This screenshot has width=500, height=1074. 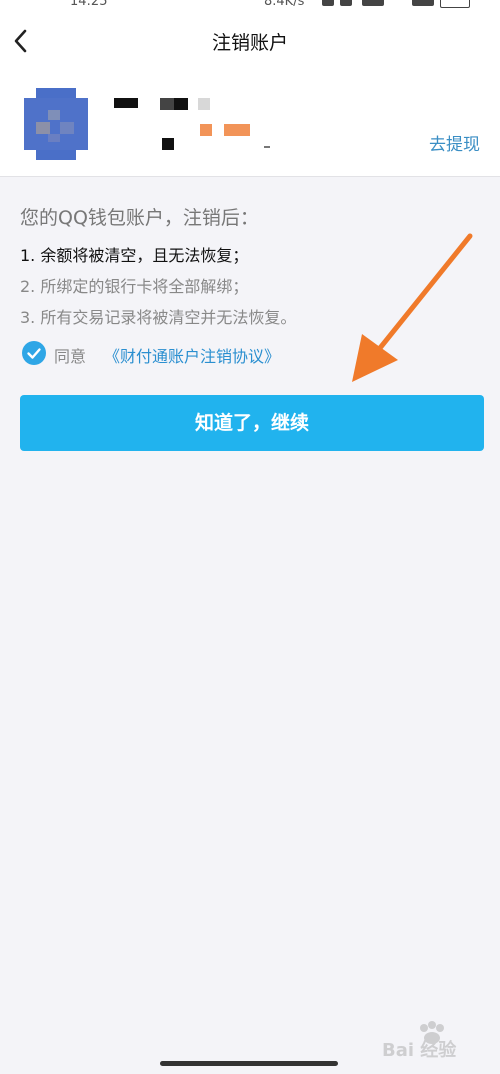 What do you see at coordinates (249, 1063) in the screenshot?
I see `home-indicator` at bounding box center [249, 1063].